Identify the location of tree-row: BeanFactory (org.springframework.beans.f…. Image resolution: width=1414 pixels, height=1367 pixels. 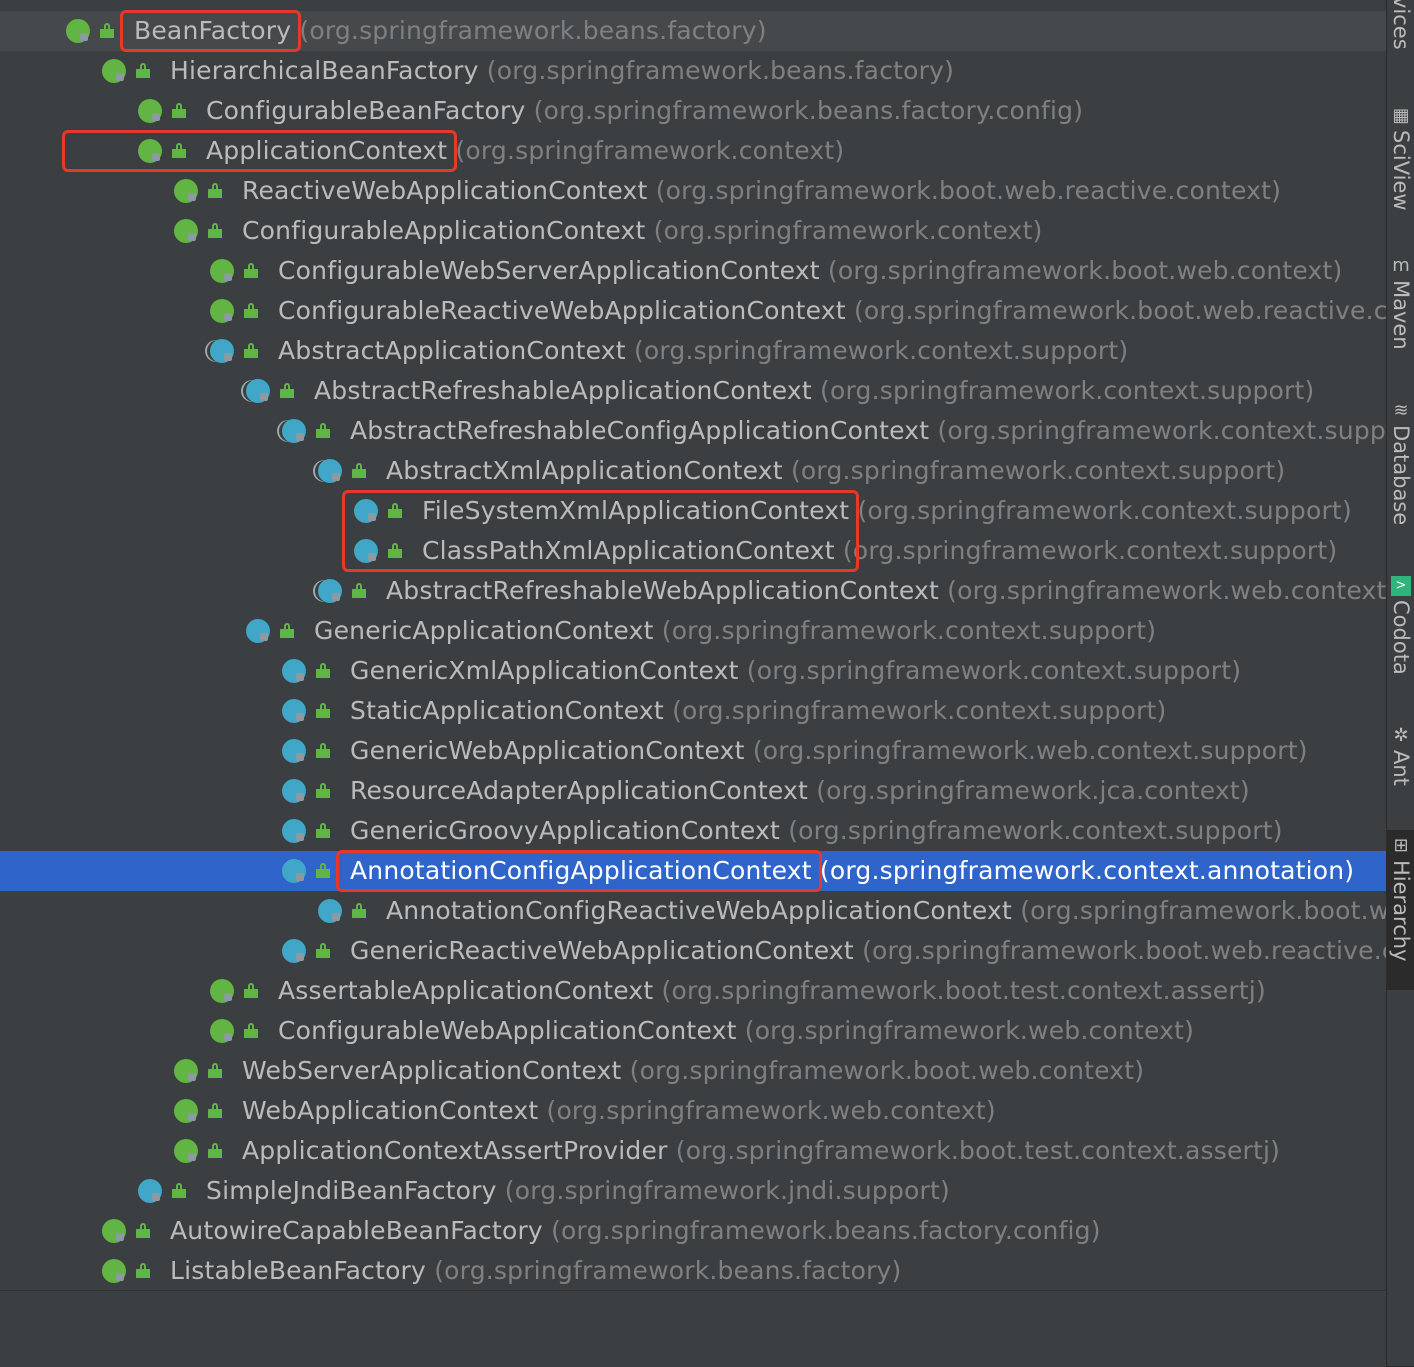
(693, 31).